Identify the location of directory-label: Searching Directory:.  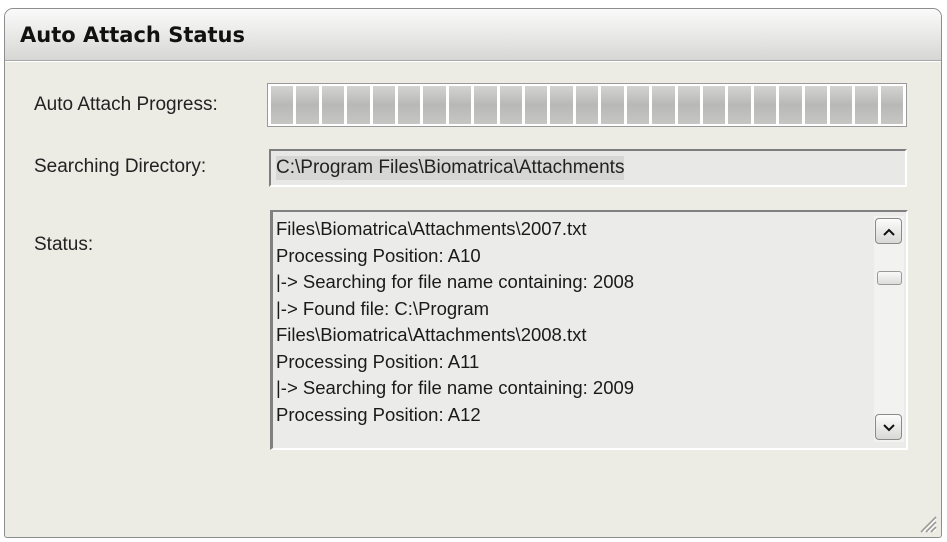
(120, 166).